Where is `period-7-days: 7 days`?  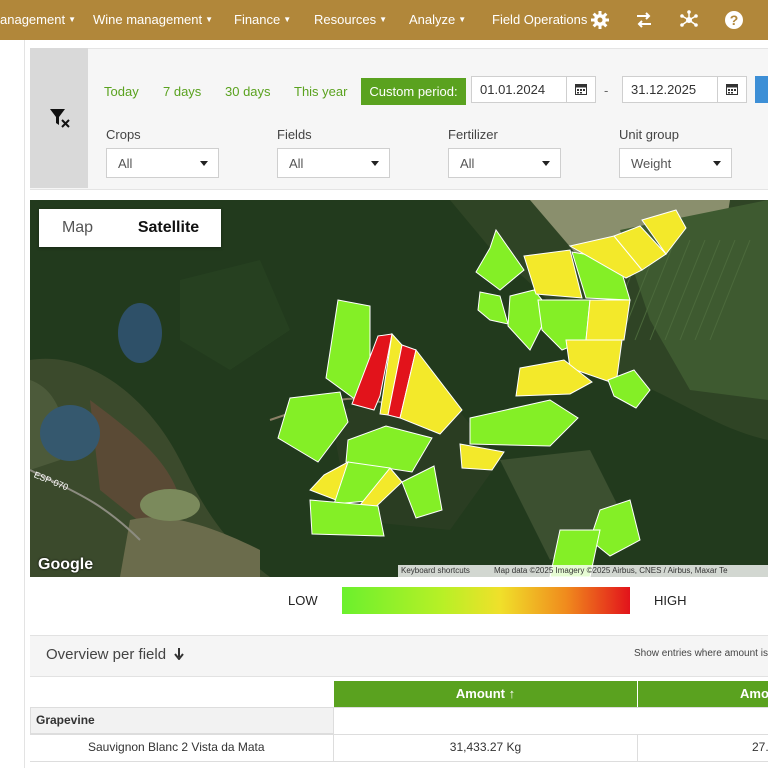 period-7-days: 7 days is located at coordinates (182, 91).